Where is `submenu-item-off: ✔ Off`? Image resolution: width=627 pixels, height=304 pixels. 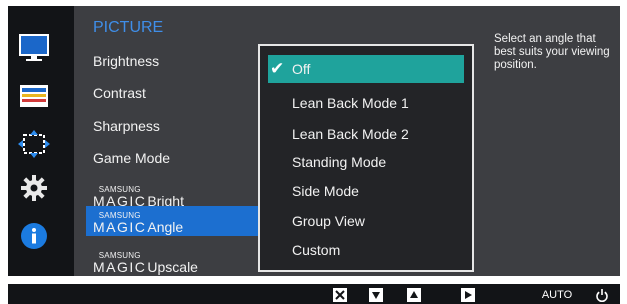 submenu-item-off: ✔ Off is located at coordinates (366, 69).